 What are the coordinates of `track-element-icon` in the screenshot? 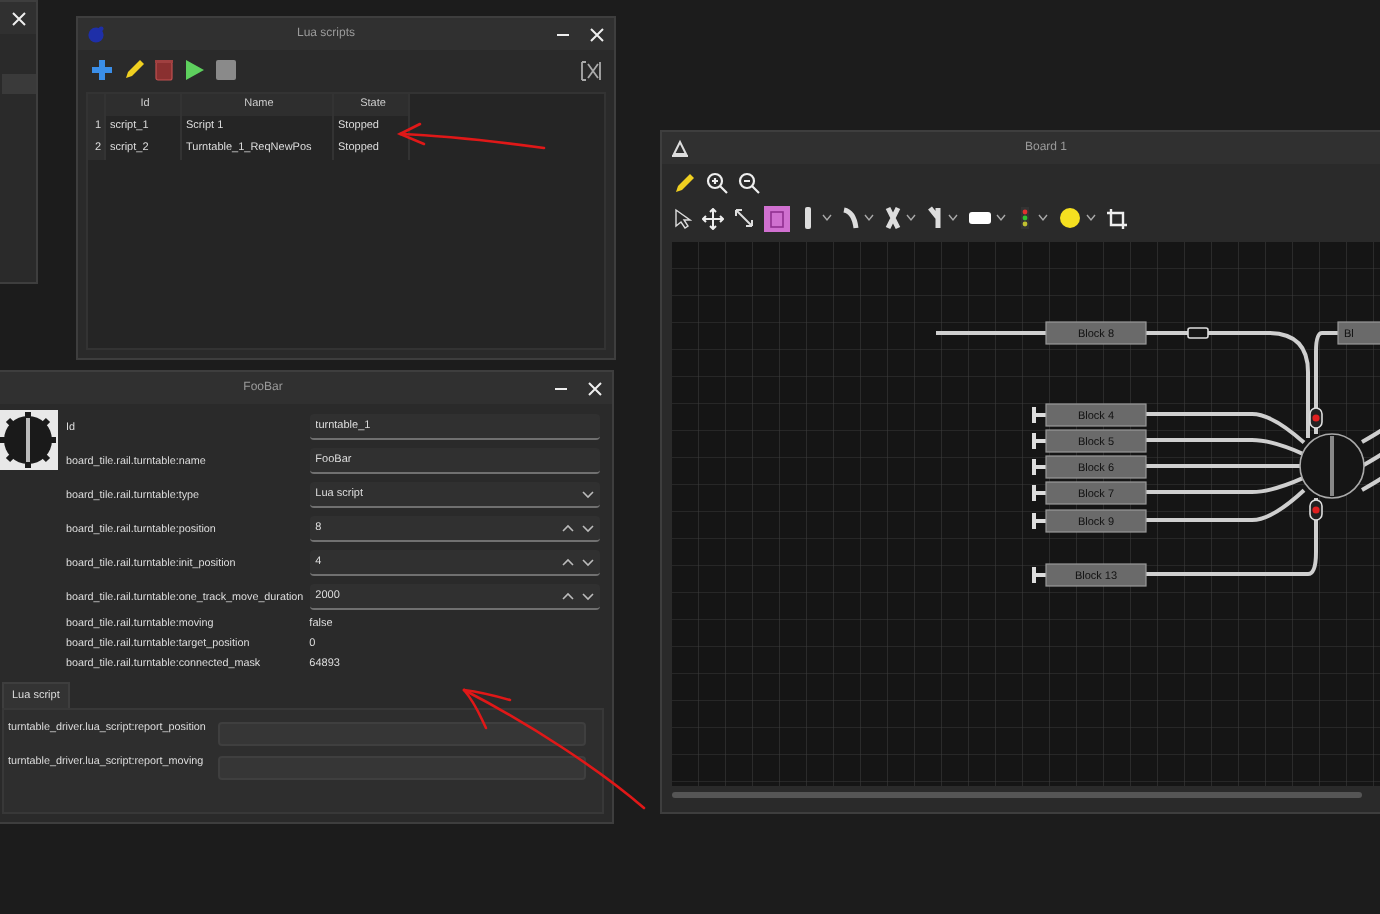 It's located at (1198, 333).